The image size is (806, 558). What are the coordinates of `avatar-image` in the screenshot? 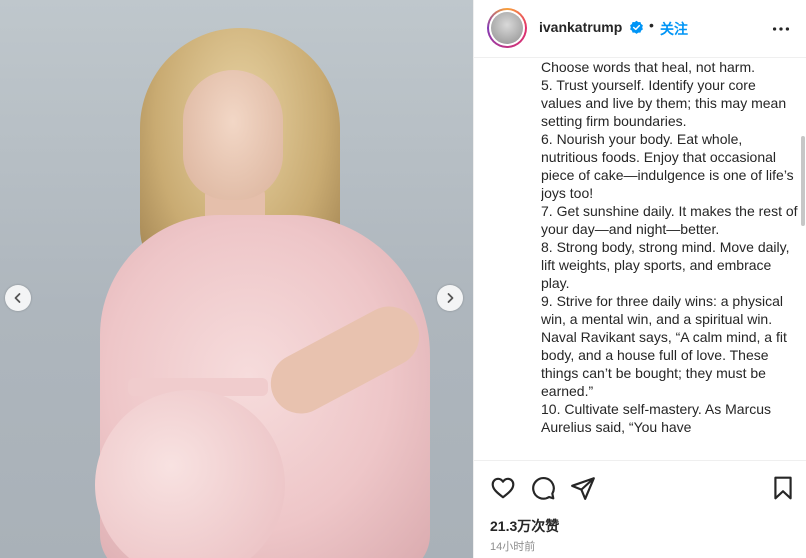 It's located at (507, 28).